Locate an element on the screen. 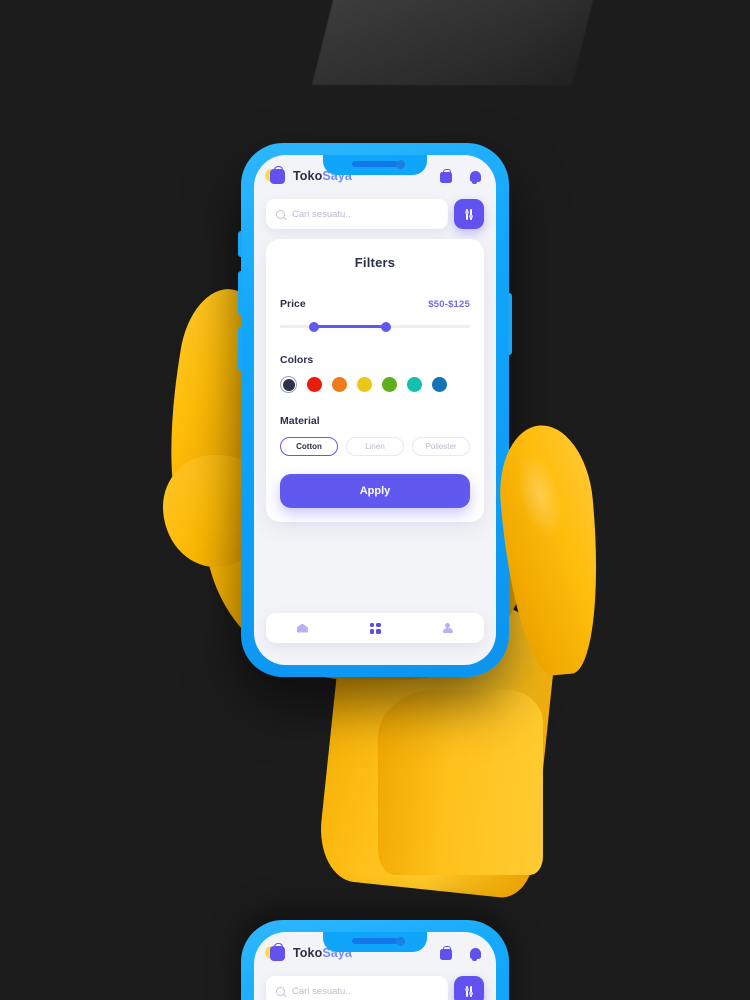 This screenshot has width=750, height=1000. material-chip-list: Cotton Linen Poliester is located at coordinates (375, 446).